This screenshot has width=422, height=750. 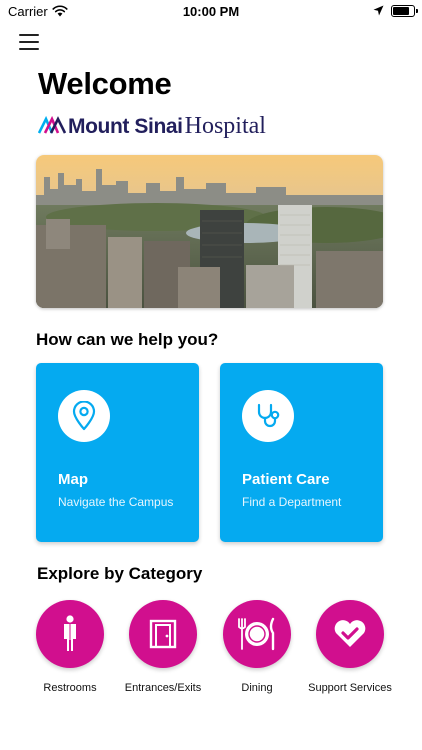 I want to click on category-dining: Dining, so click(x=257, y=647).